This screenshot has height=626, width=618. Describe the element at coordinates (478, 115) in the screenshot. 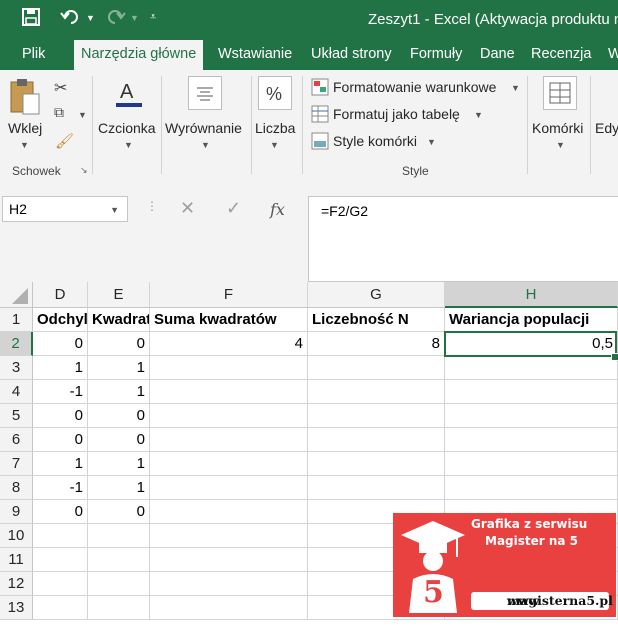

I see `format-as-table-dropdown-icon: ▼` at that location.